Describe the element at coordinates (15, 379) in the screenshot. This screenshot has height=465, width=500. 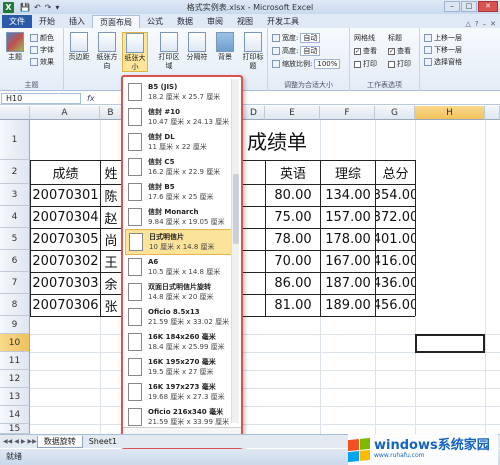
I see `row-header: 12` at that location.